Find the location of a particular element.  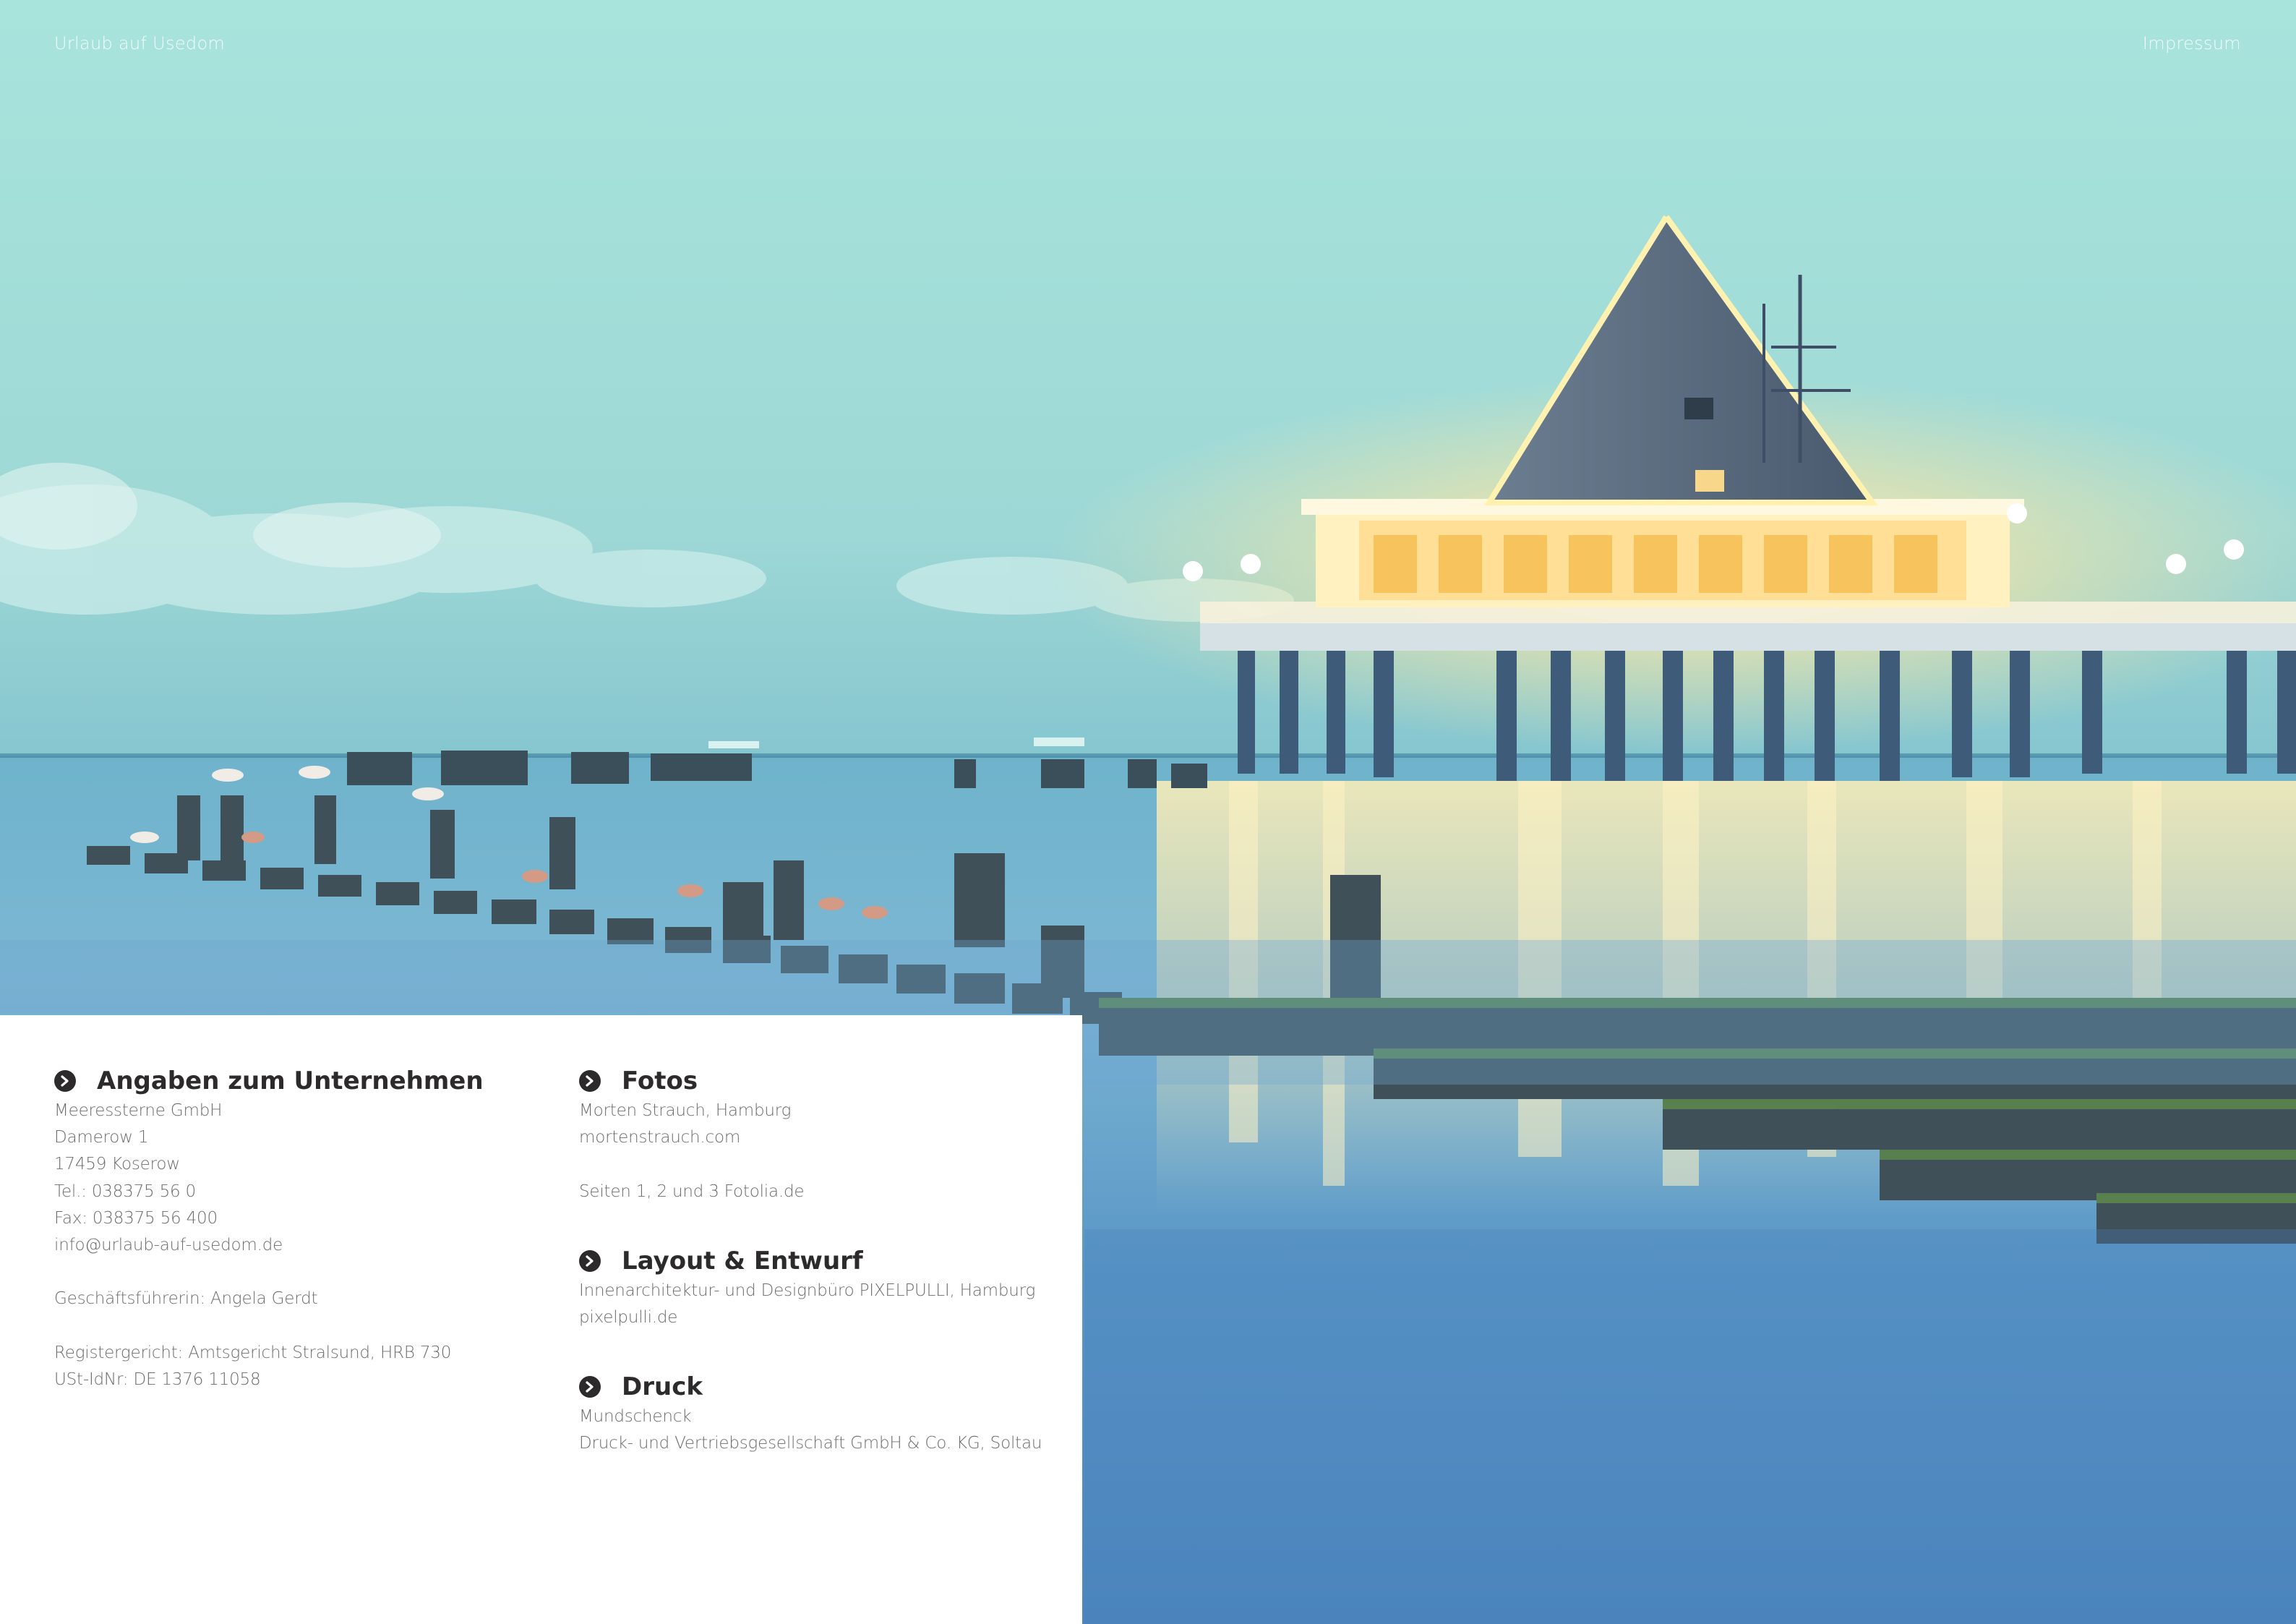

section-heading: Angaben zum Unternehmen is located at coordinates (285, 1081).